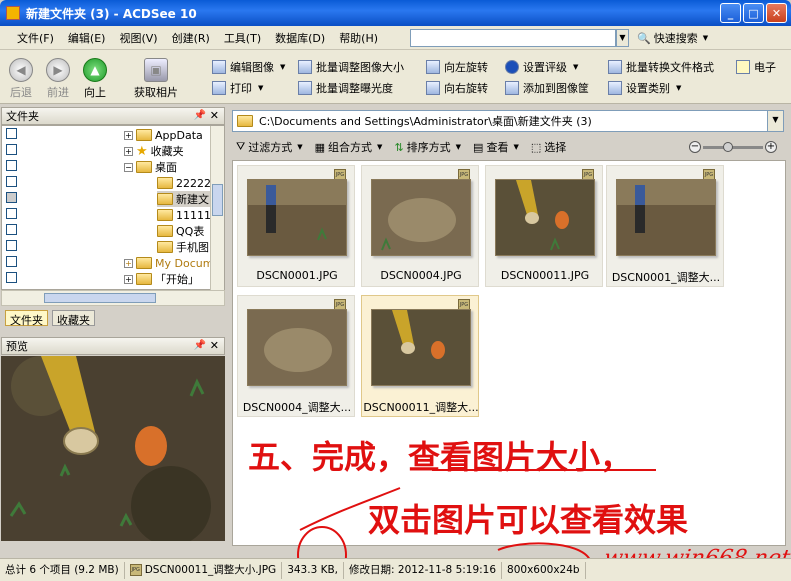  What do you see at coordinates (296, 226) in the screenshot?
I see `thumbnail-item: JPG DSCN0001.JPG` at bounding box center [296, 226].